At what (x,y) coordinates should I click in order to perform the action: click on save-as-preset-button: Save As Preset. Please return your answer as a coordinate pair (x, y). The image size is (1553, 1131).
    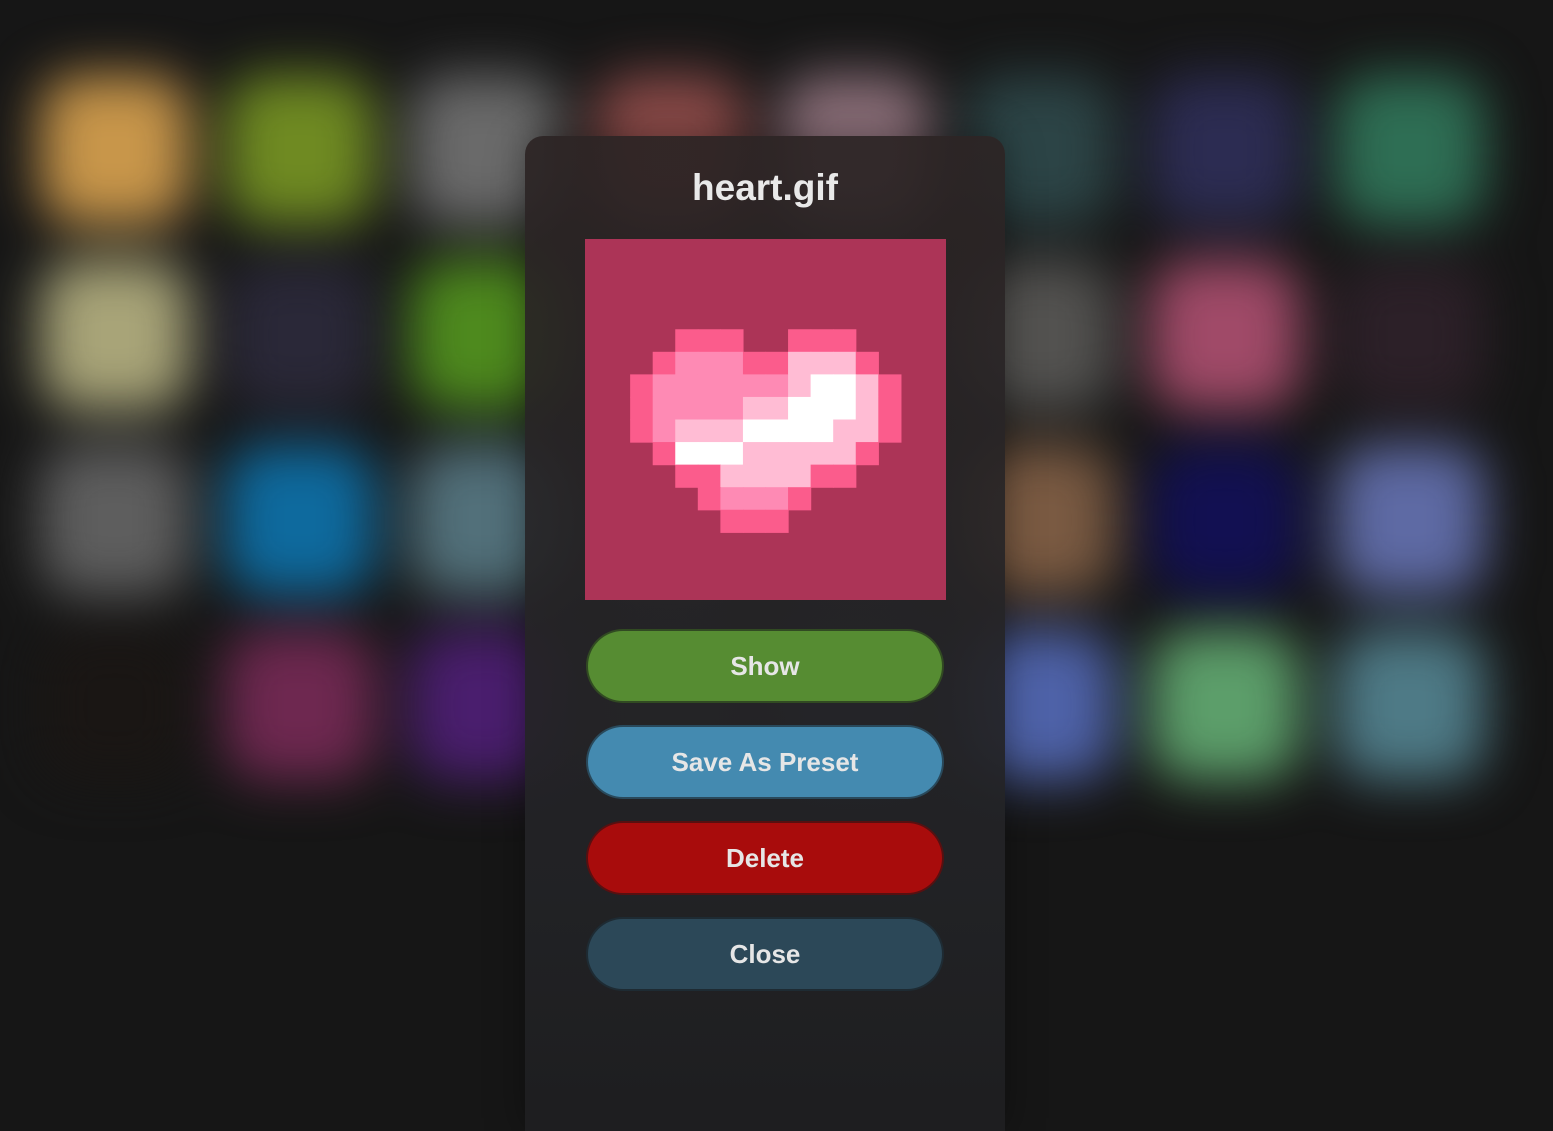
    Looking at the image, I should click on (765, 762).